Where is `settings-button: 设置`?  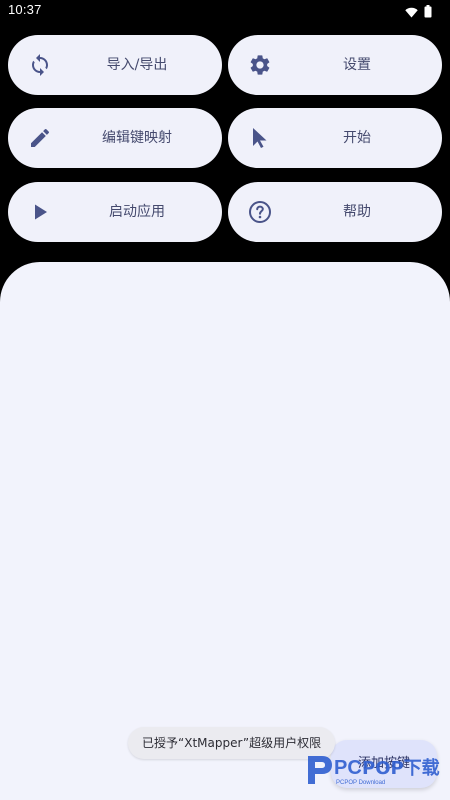 settings-button: 设置 is located at coordinates (335, 65).